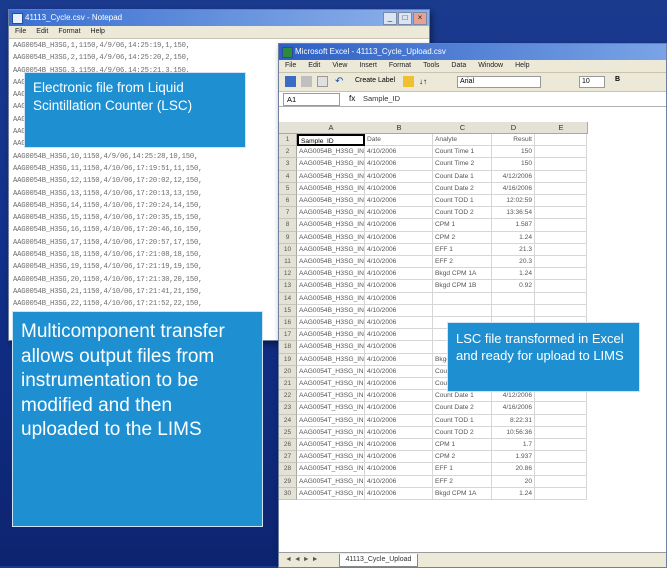 The image size is (667, 568). Describe the element at coordinates (513, 140) in the screenshot. I see `table-cell: Result` at that location.